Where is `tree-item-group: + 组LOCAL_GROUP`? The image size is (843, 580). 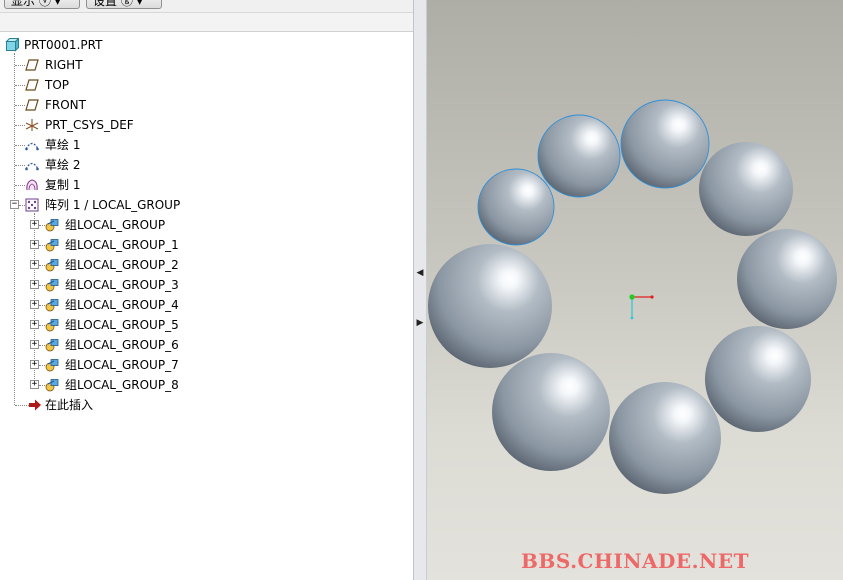
tree-item-group: + 组LOCAL_GROUP is located at coordinates (206, 225).